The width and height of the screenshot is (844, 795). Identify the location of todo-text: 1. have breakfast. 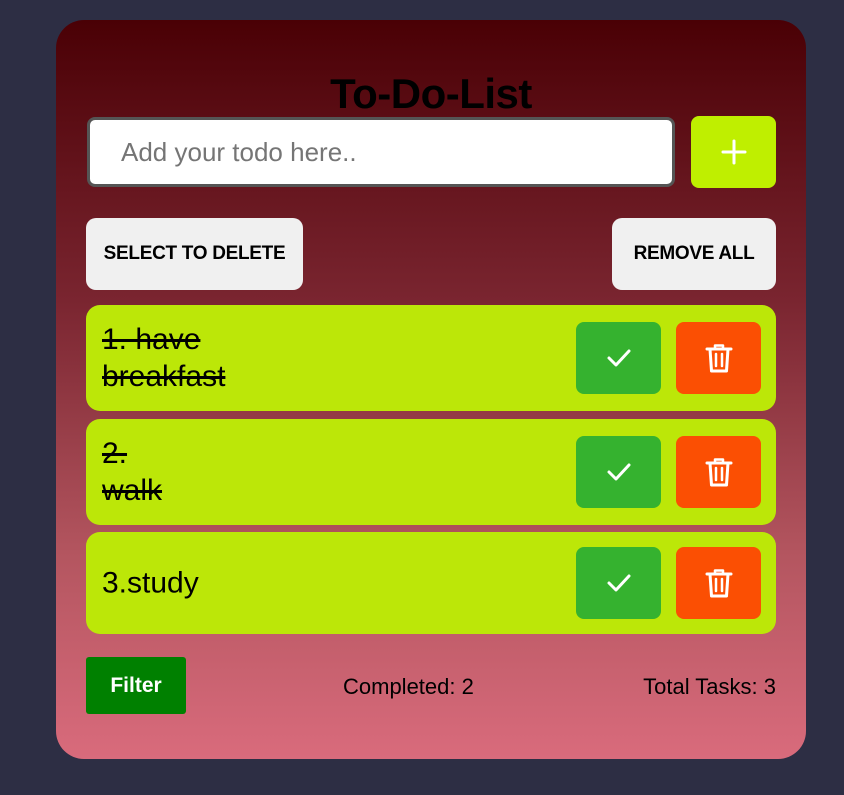
(317, 358).